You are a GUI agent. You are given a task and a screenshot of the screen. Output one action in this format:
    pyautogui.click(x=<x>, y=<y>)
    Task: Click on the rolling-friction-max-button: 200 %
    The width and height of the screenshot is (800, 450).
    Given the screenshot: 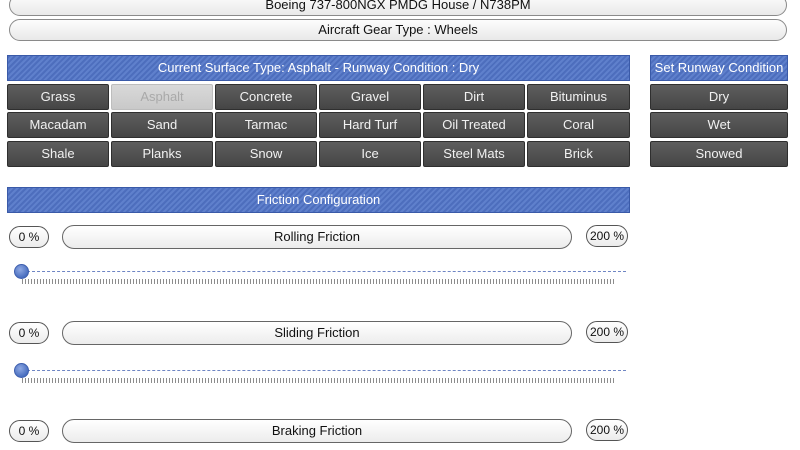 What is the action you would take?
    pyautogui.click(x=607, y=236)
    